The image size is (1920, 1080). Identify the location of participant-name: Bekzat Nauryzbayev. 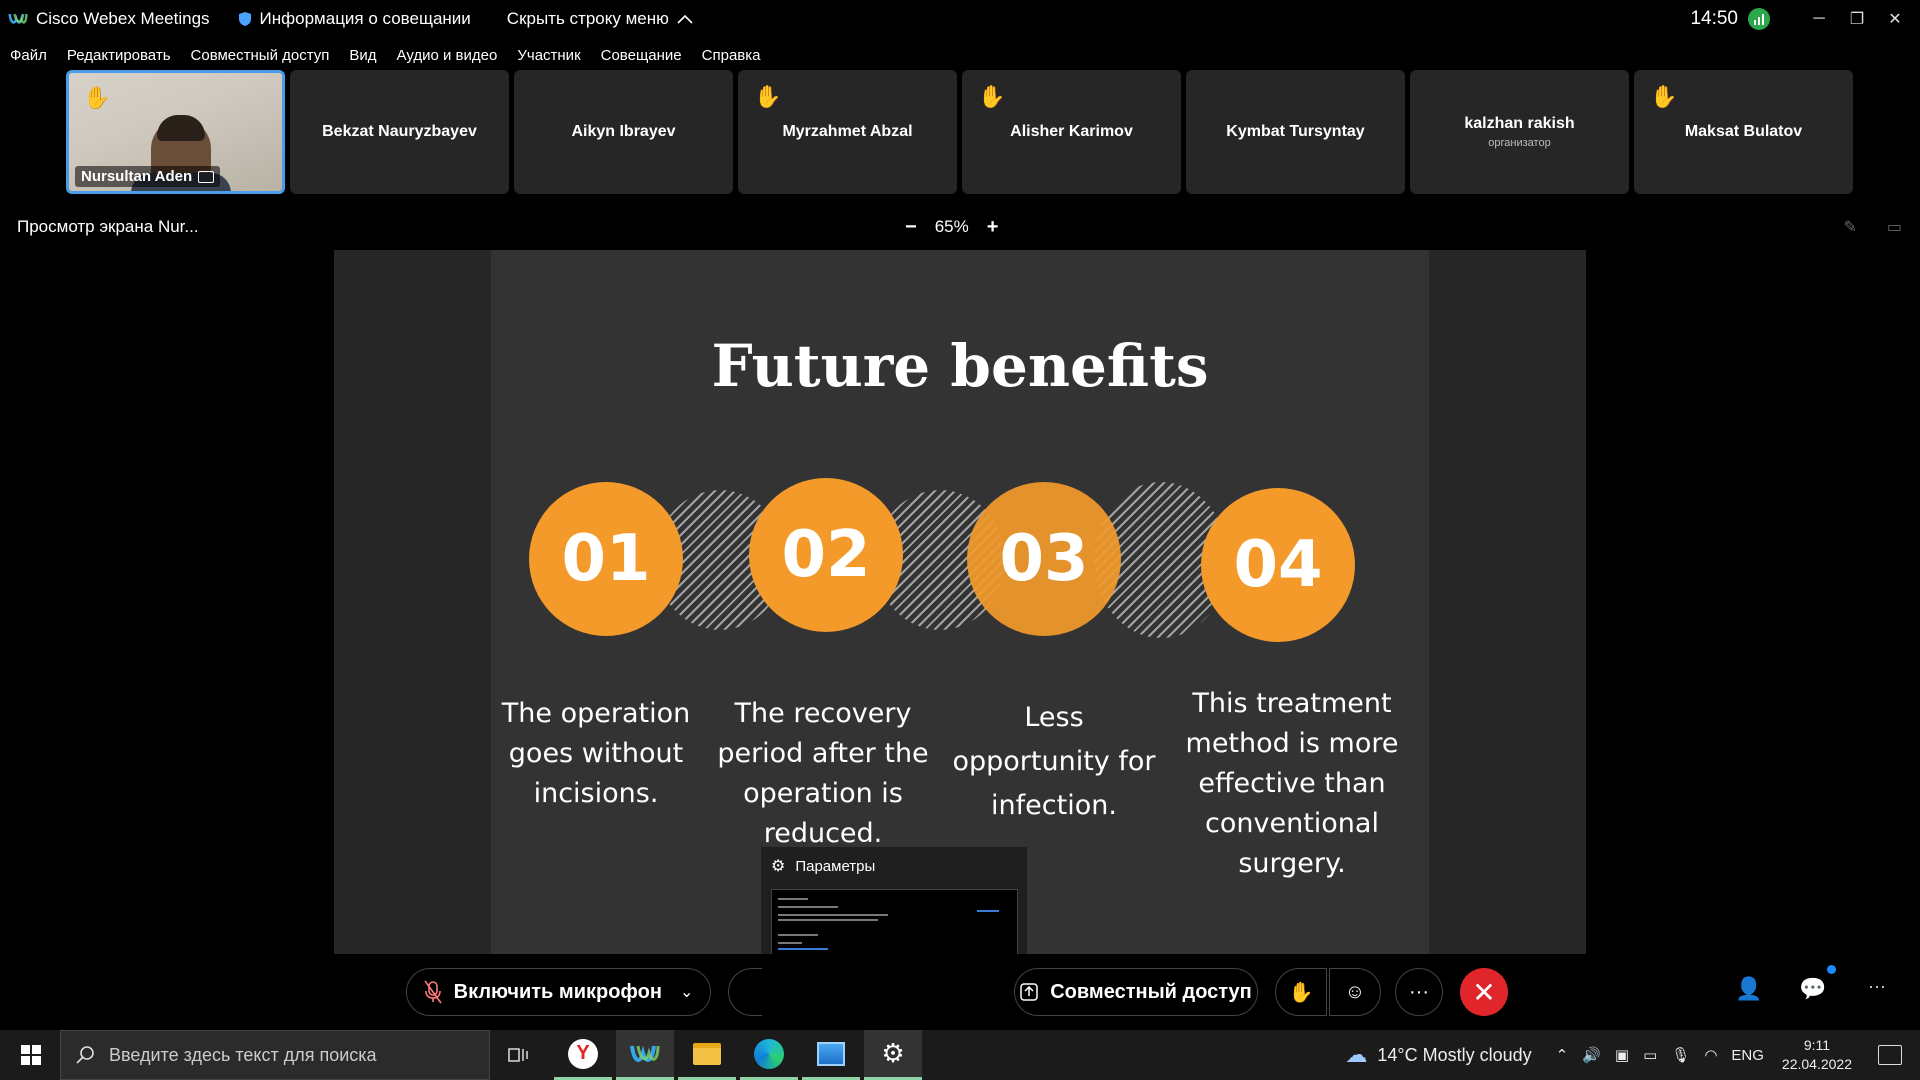
(399, 131).